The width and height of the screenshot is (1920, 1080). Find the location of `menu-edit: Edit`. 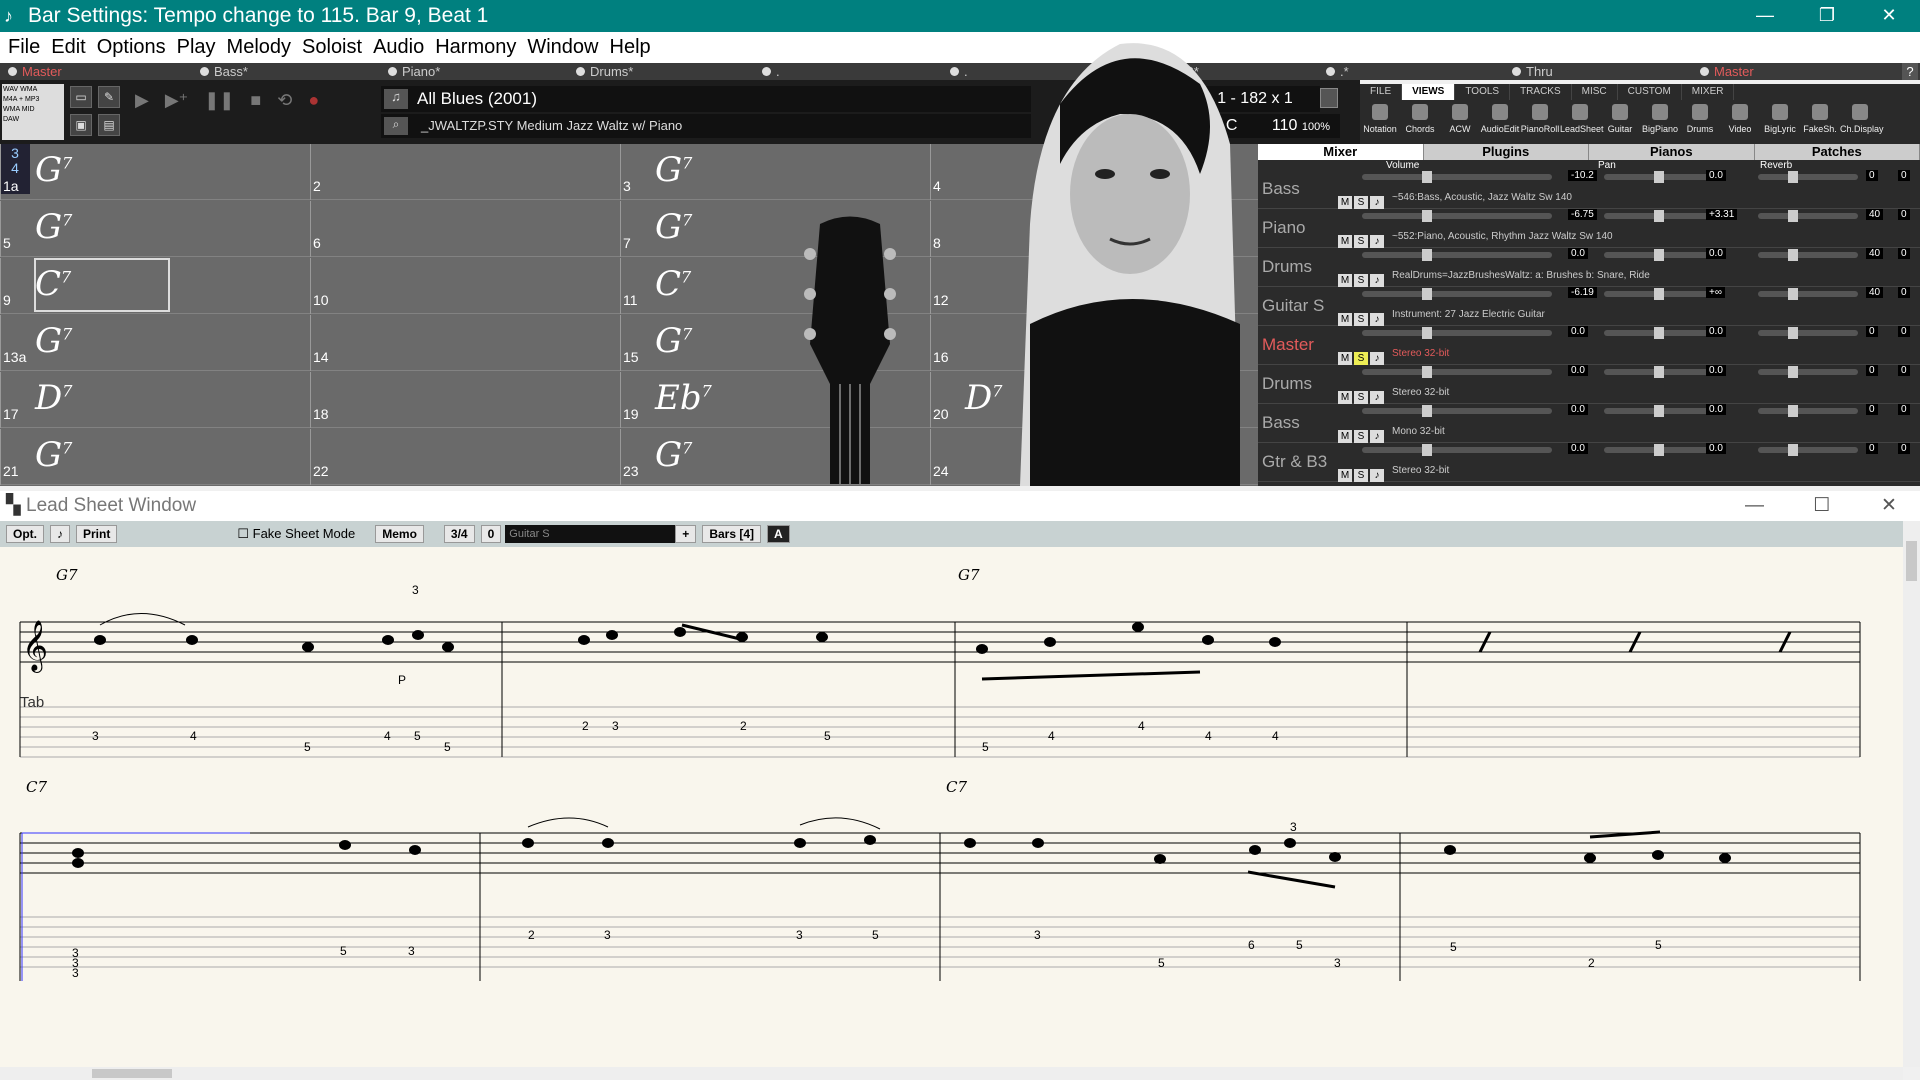

menu-edit: Edit is located at coordinates (68, 47).